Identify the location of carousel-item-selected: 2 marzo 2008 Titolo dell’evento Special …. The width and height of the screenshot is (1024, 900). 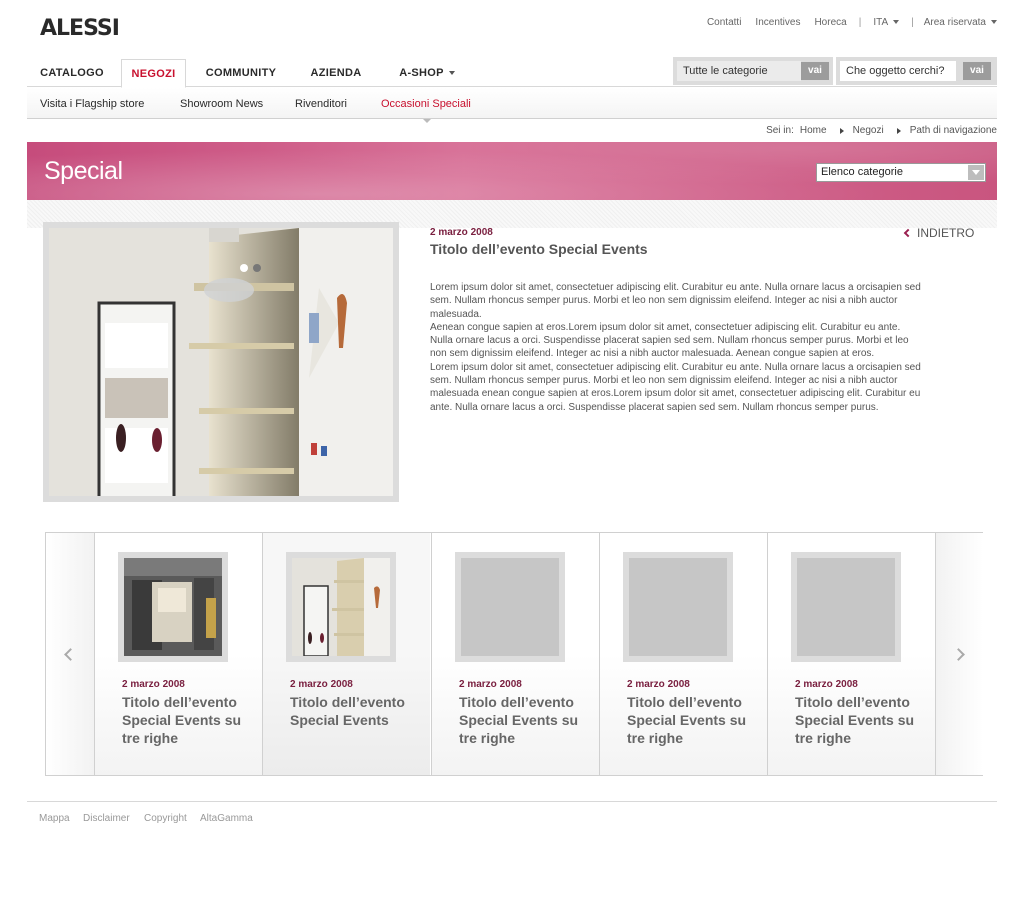
(346, 654).